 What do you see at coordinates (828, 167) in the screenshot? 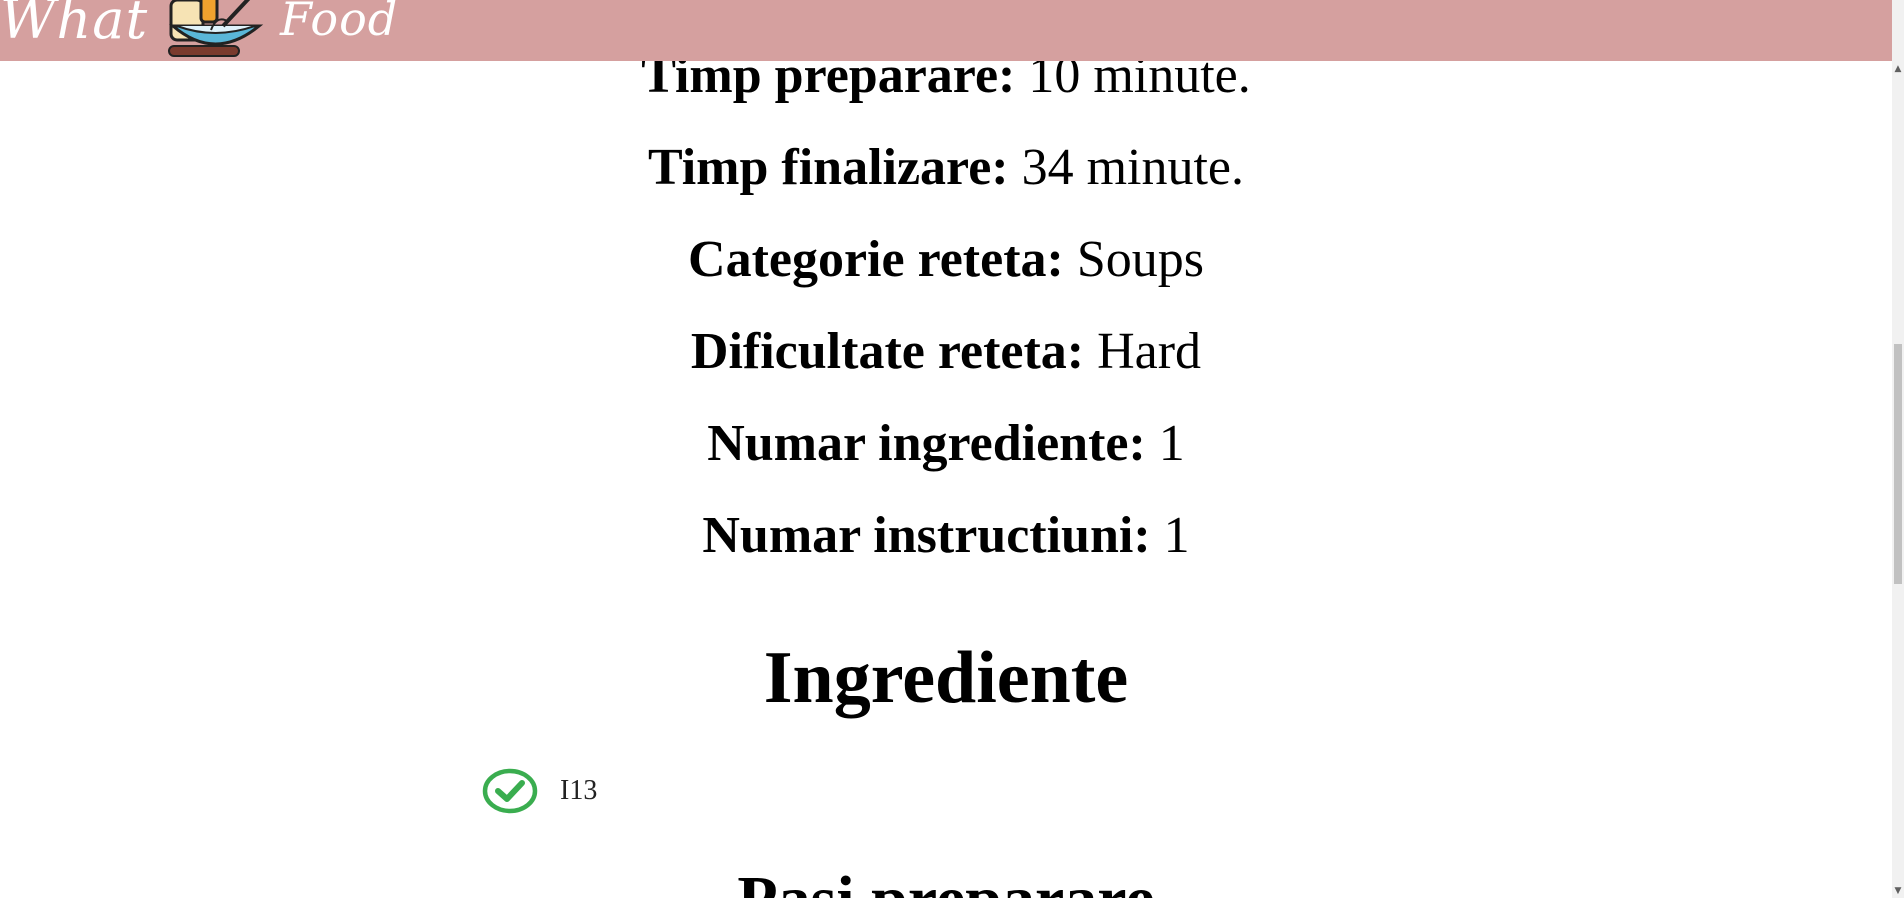
I see `info-label: Timp finalizare:` at bounding box center [828, 167].